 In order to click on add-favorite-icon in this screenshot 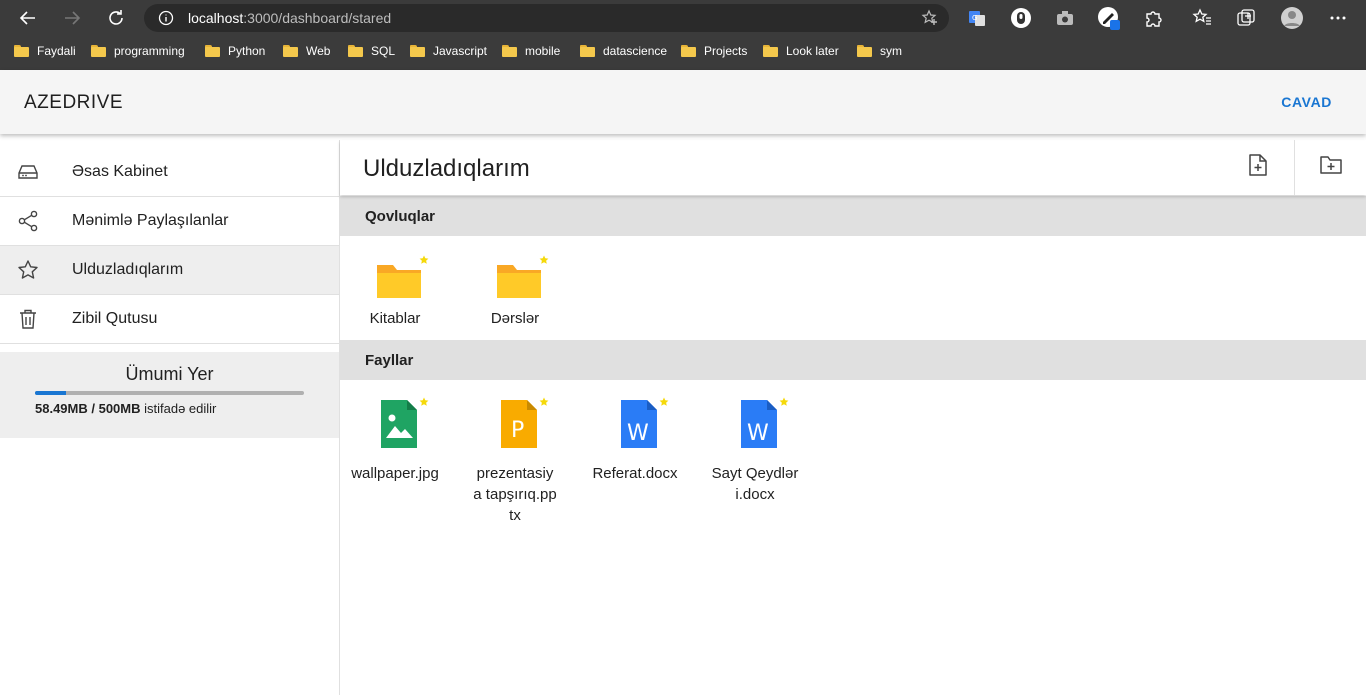, I will do `click(930, 20)`.